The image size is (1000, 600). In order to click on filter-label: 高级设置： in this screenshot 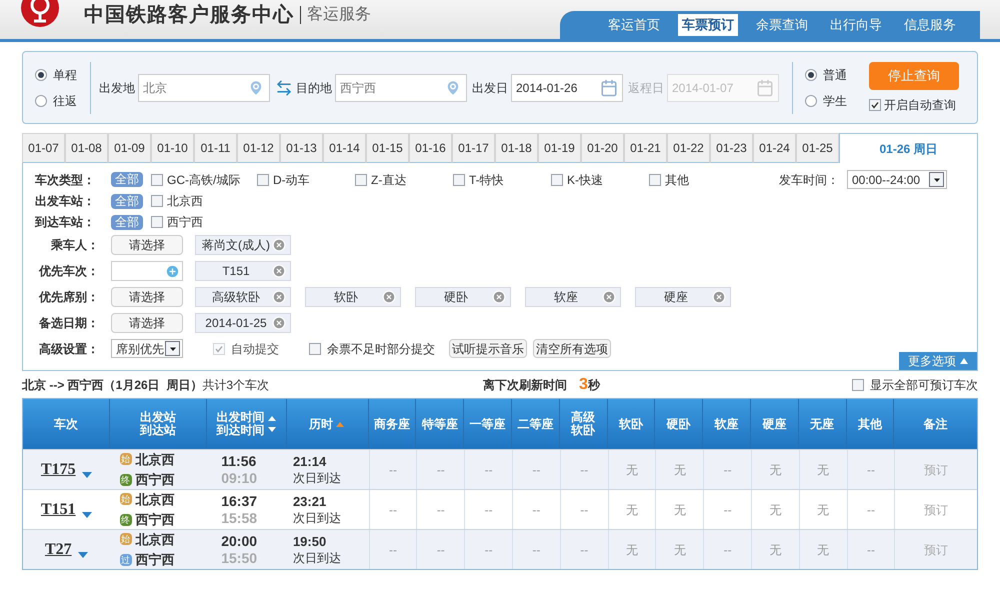, I will do `click(69, 349)`.